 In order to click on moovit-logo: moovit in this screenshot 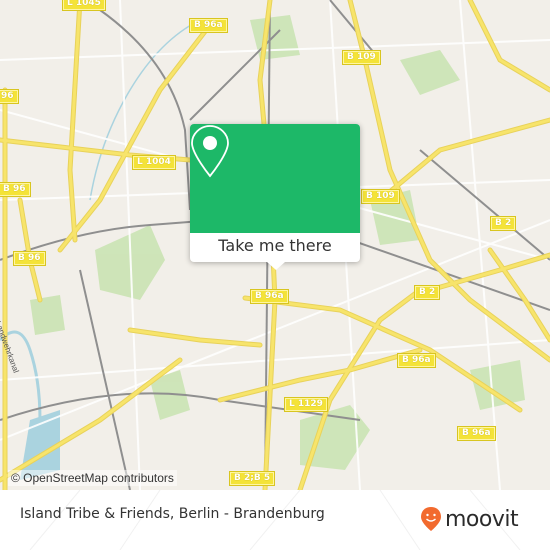, I will do `click(469, 519)`.